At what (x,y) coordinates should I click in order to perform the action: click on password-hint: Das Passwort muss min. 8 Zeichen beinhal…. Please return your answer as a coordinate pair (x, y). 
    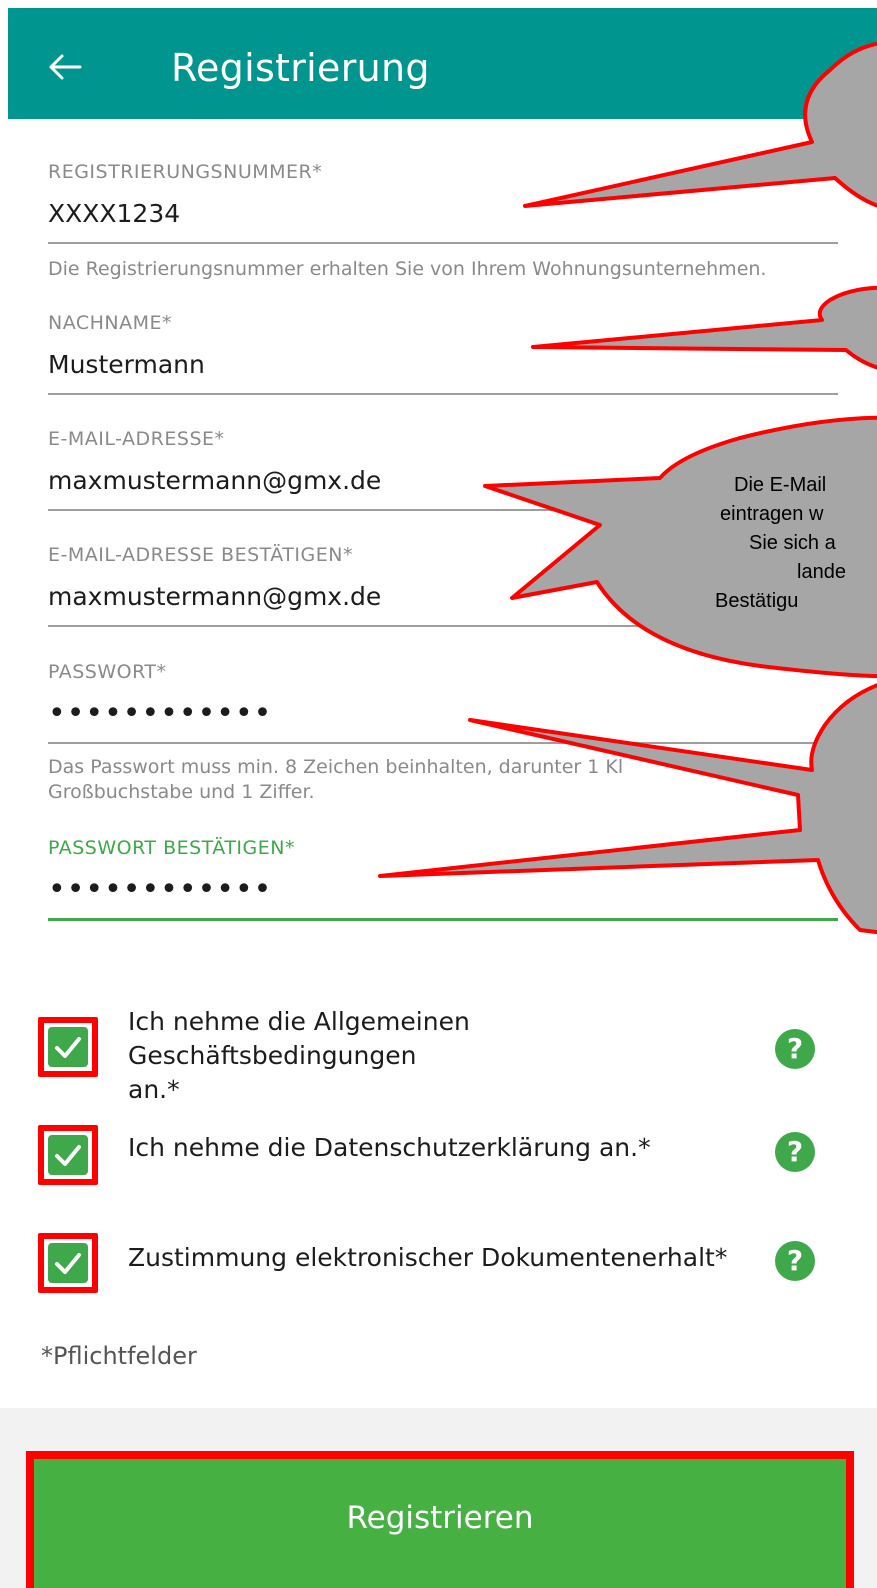
    Looking at the image, I should click on (335, 780).